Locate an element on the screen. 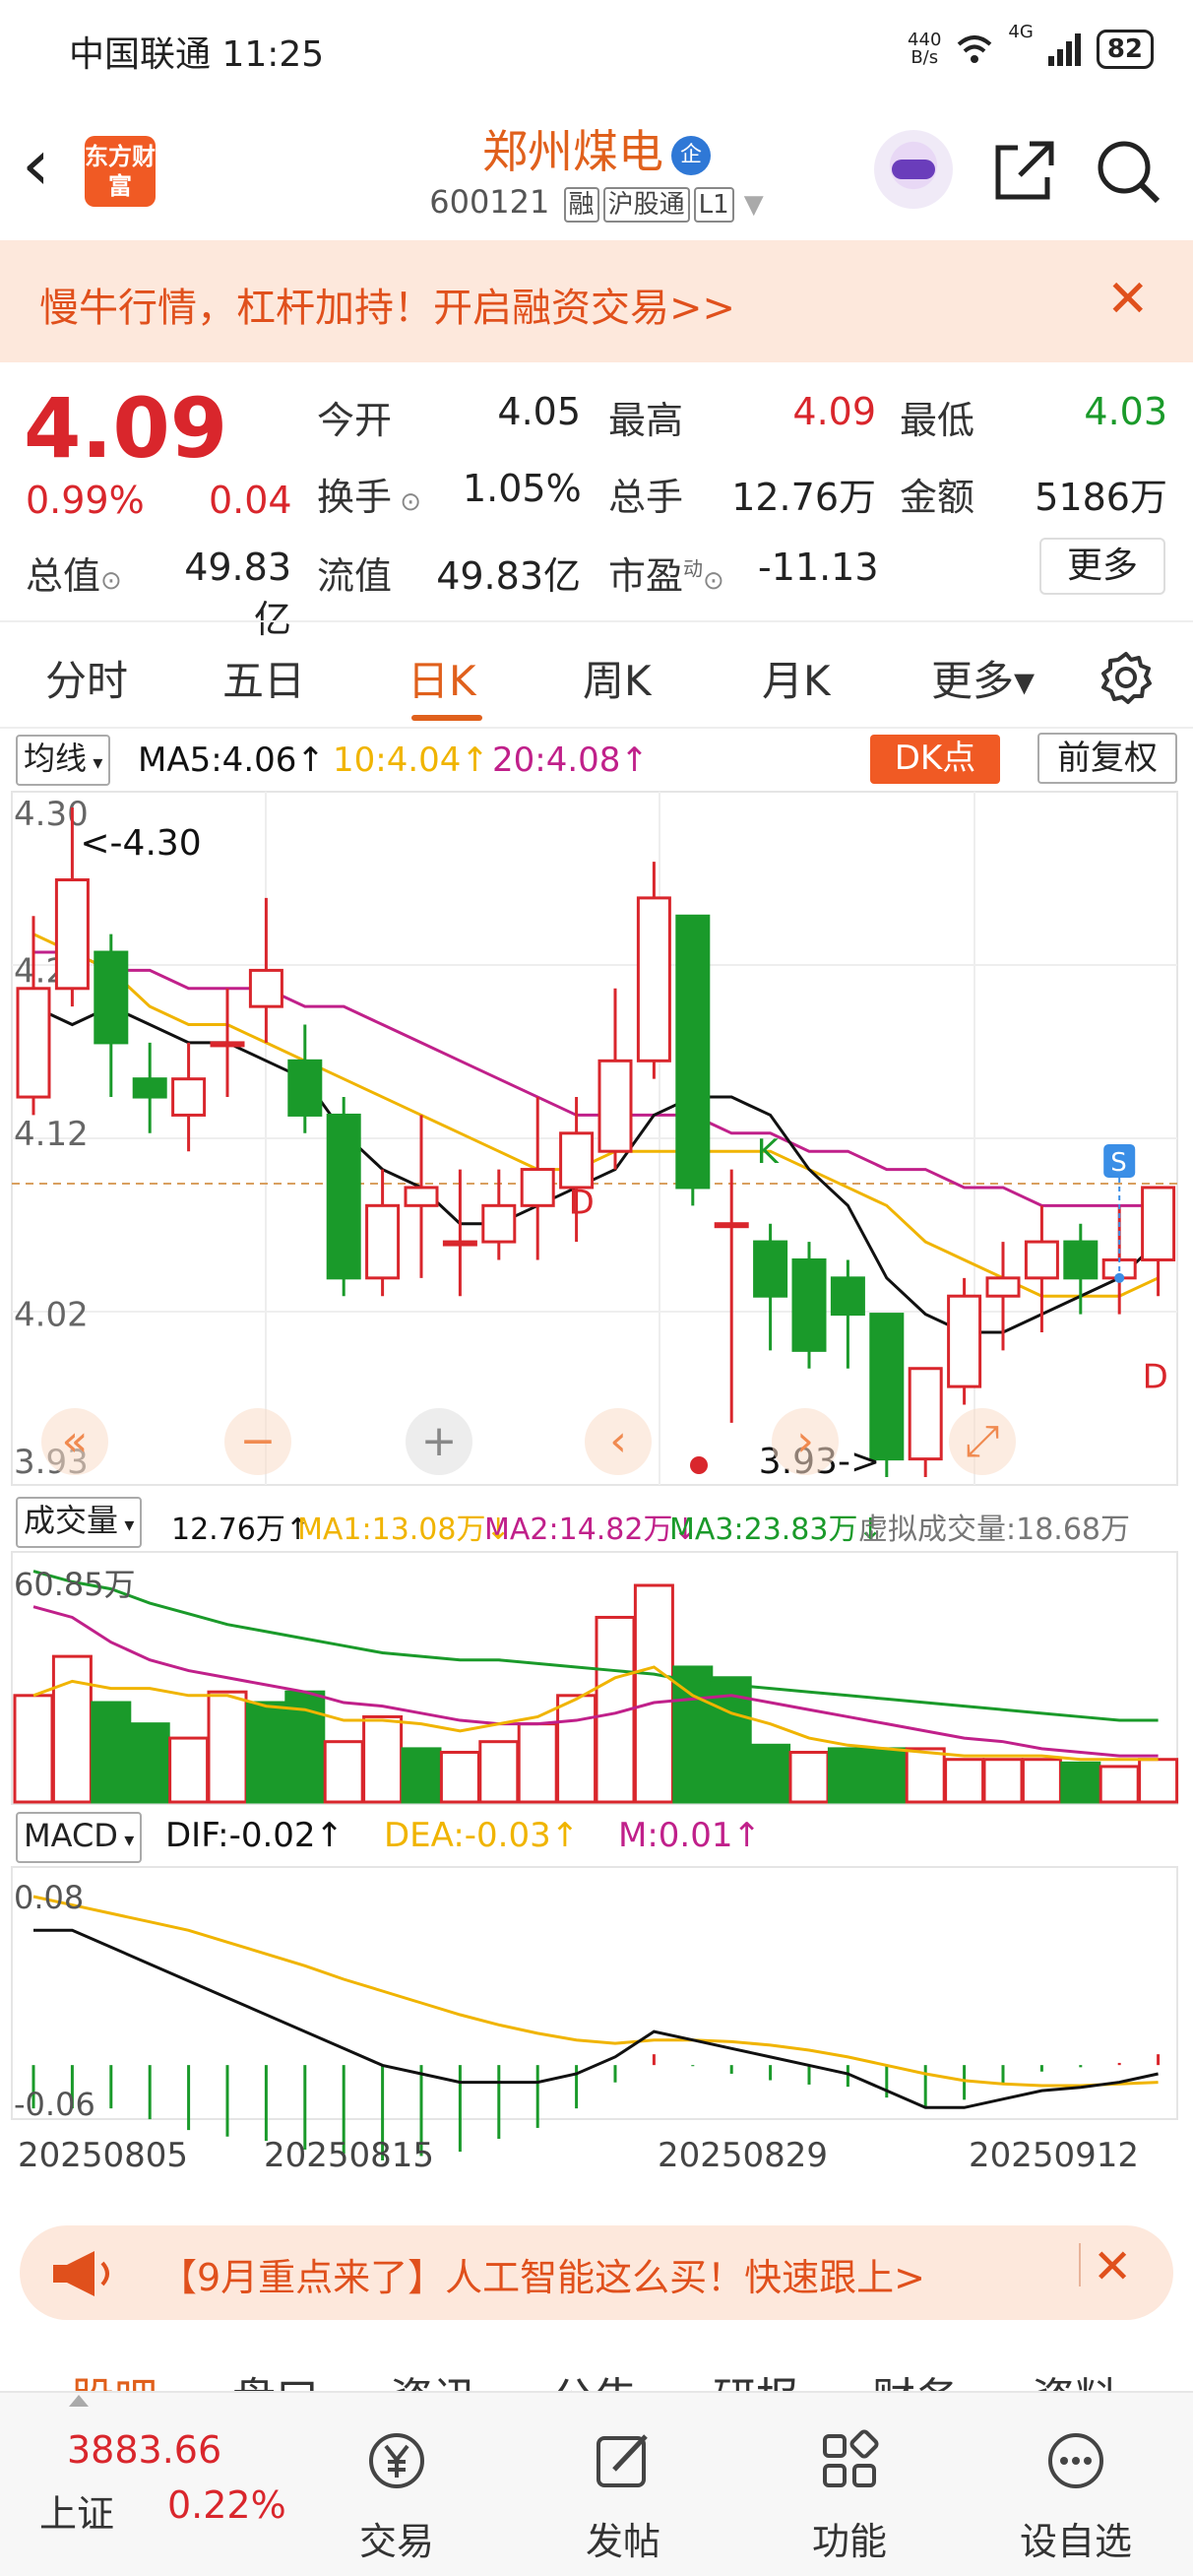  volume-ma3: MA3:23.83万↓ is located at coordinates (776, 1530).